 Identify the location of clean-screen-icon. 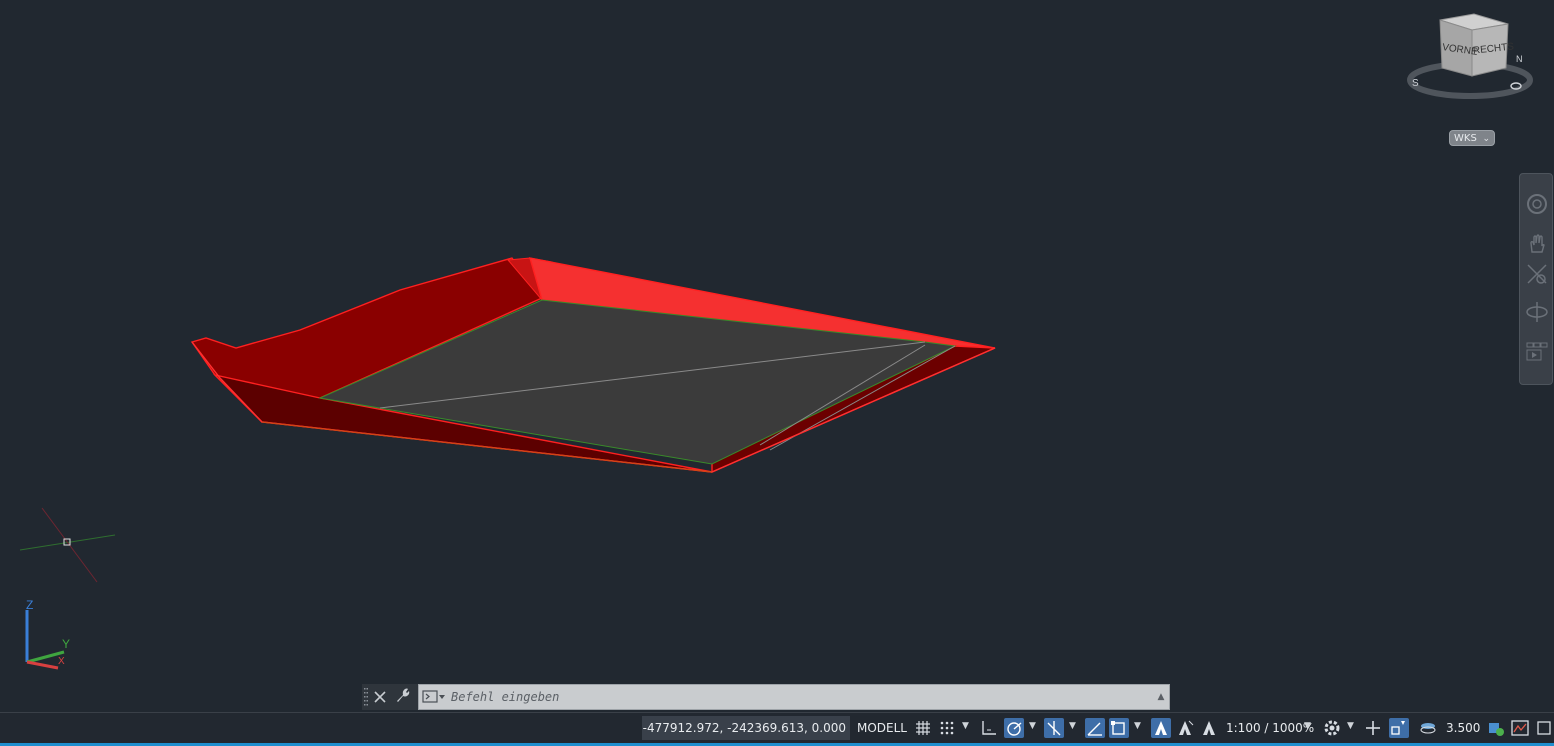
(1520, 728).